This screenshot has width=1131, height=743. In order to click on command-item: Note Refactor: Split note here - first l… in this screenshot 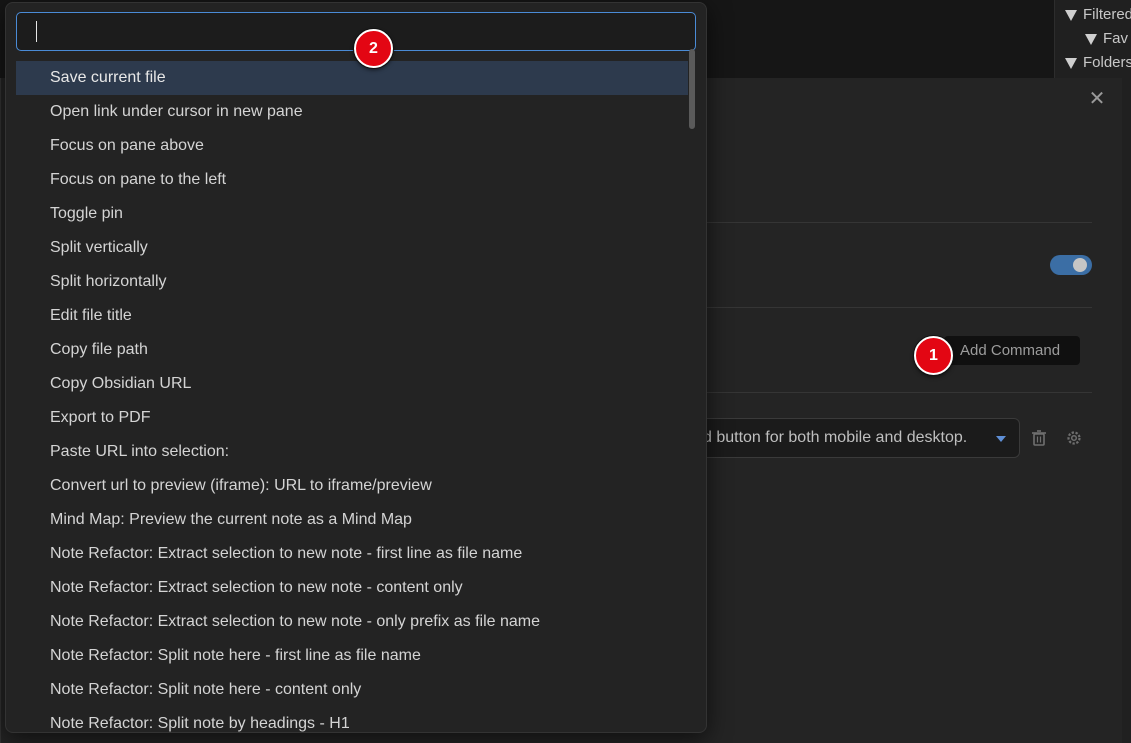, I will do `click(352, 656)`.